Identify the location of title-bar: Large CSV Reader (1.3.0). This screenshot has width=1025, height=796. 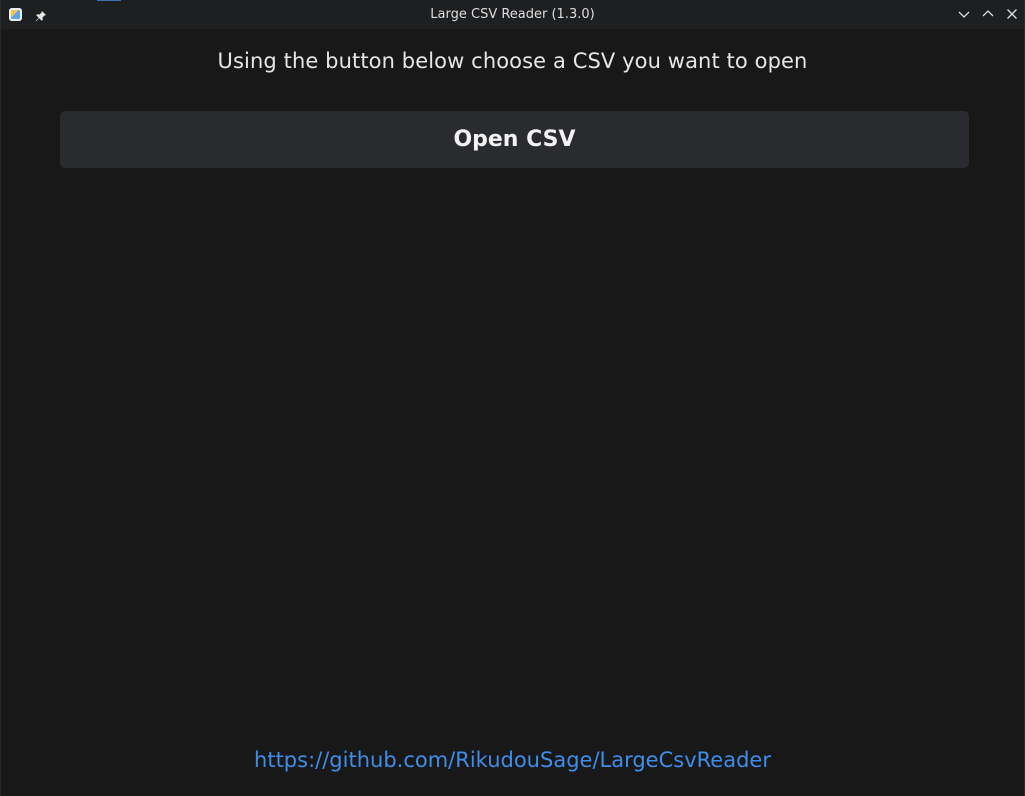
(512, 14).